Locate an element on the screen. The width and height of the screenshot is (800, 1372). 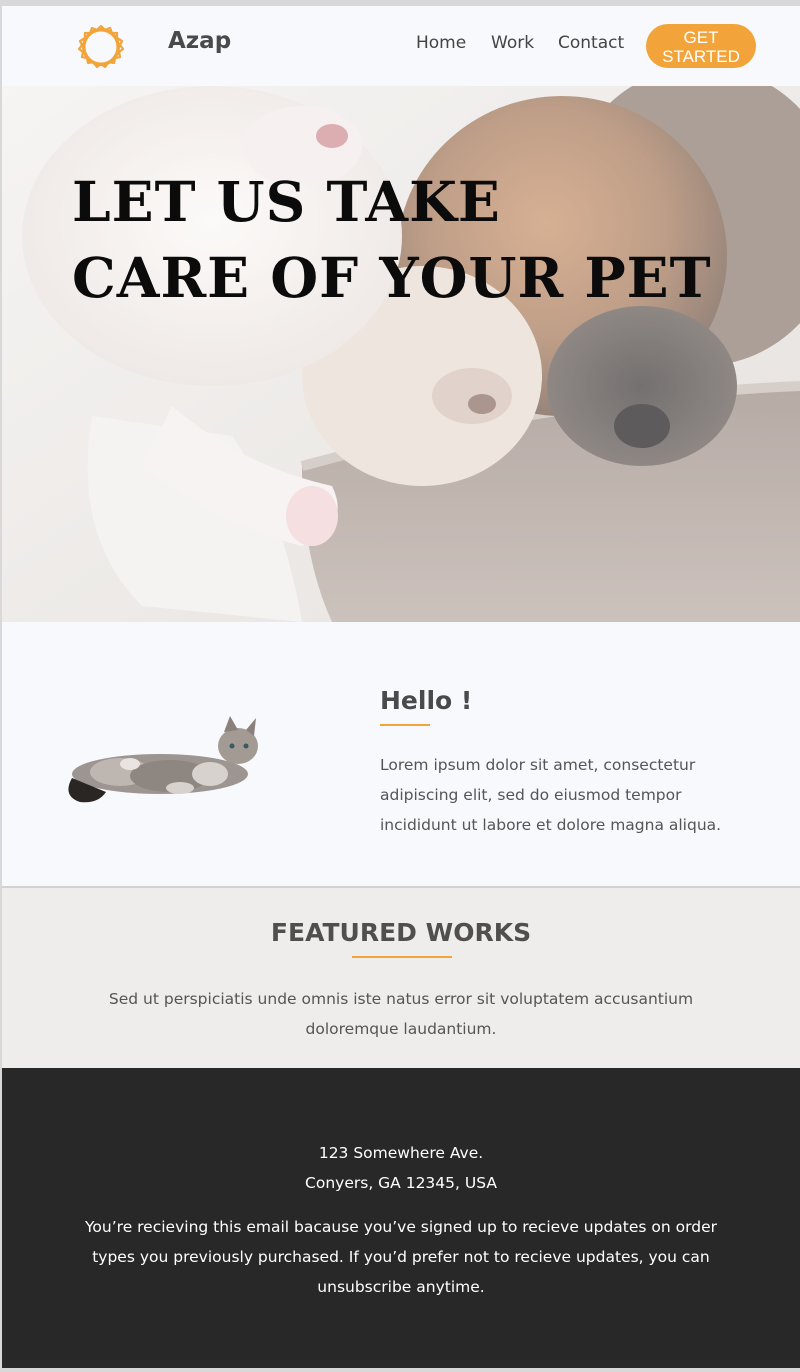
cta-label-line2: STARTED is located at coordinates (701, 56).